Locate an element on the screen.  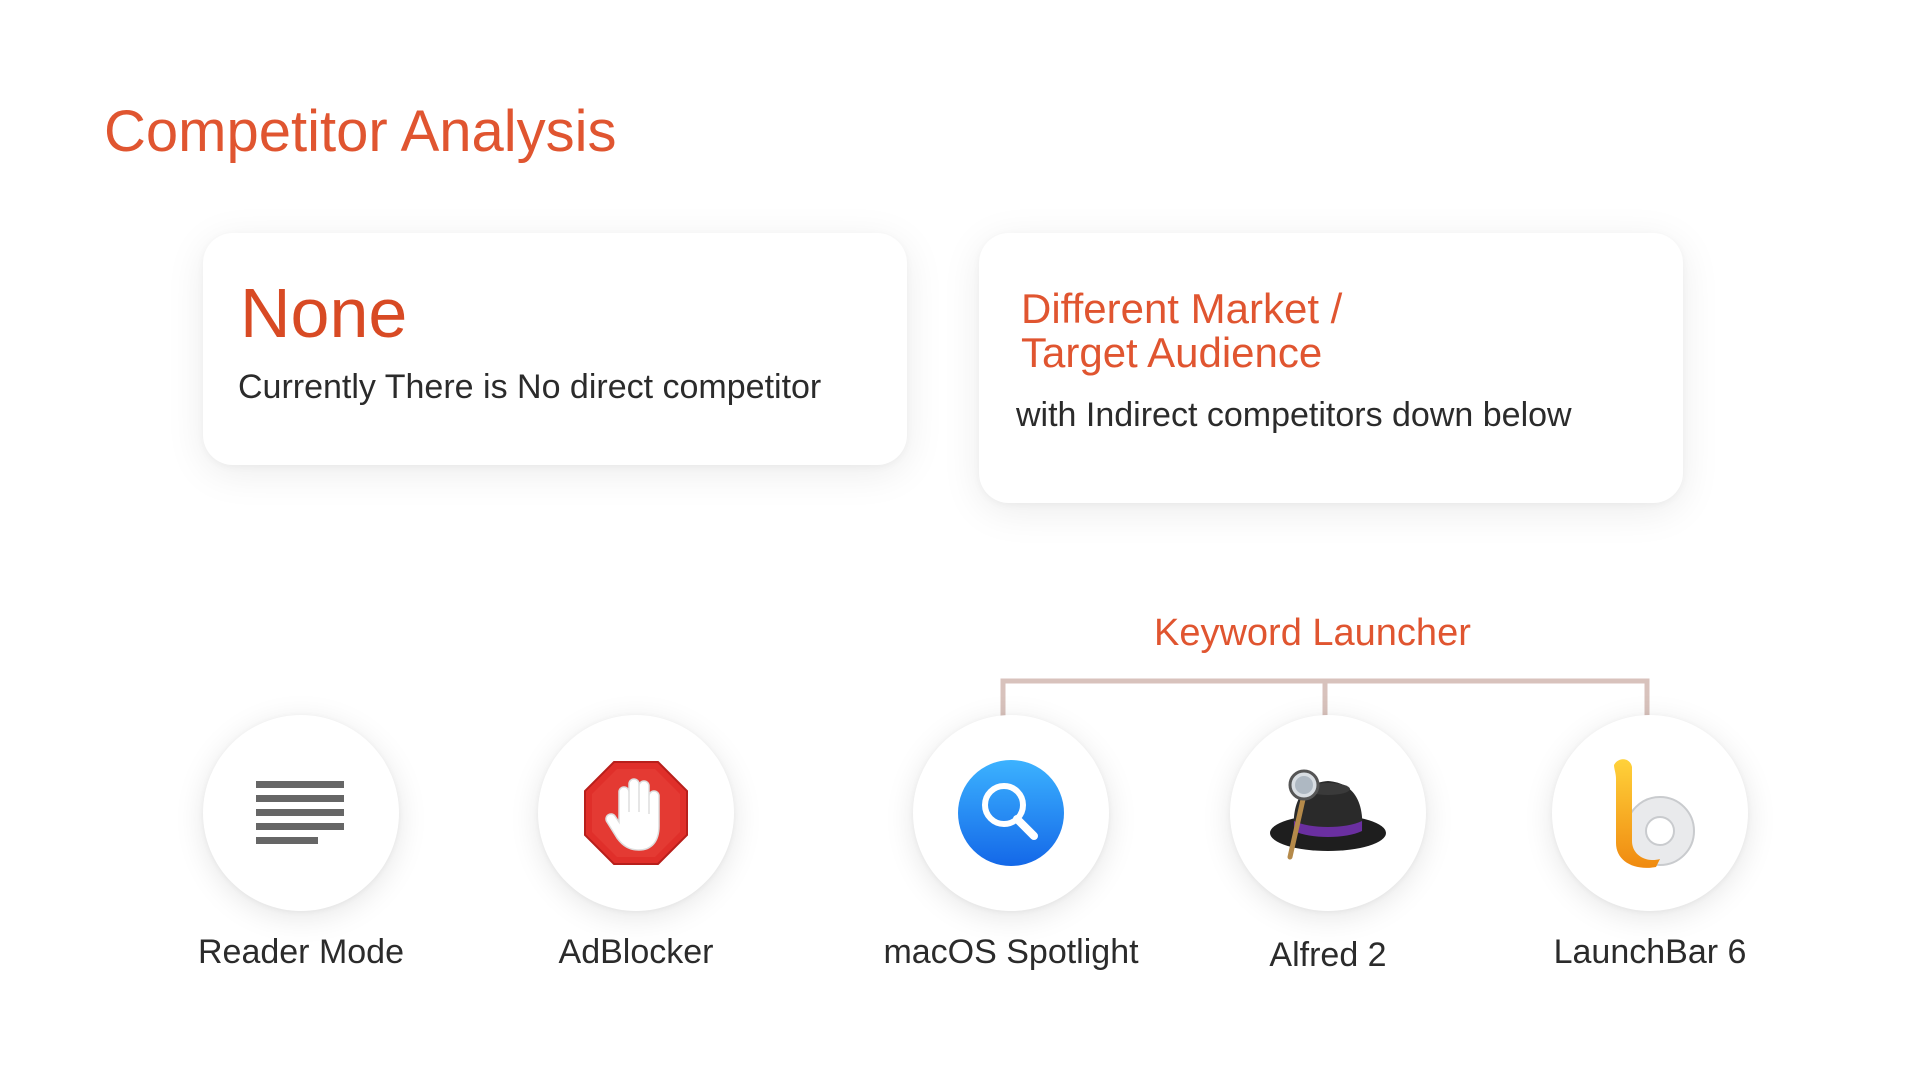
adblock-hand-icon is located at coordinates (636, 813).